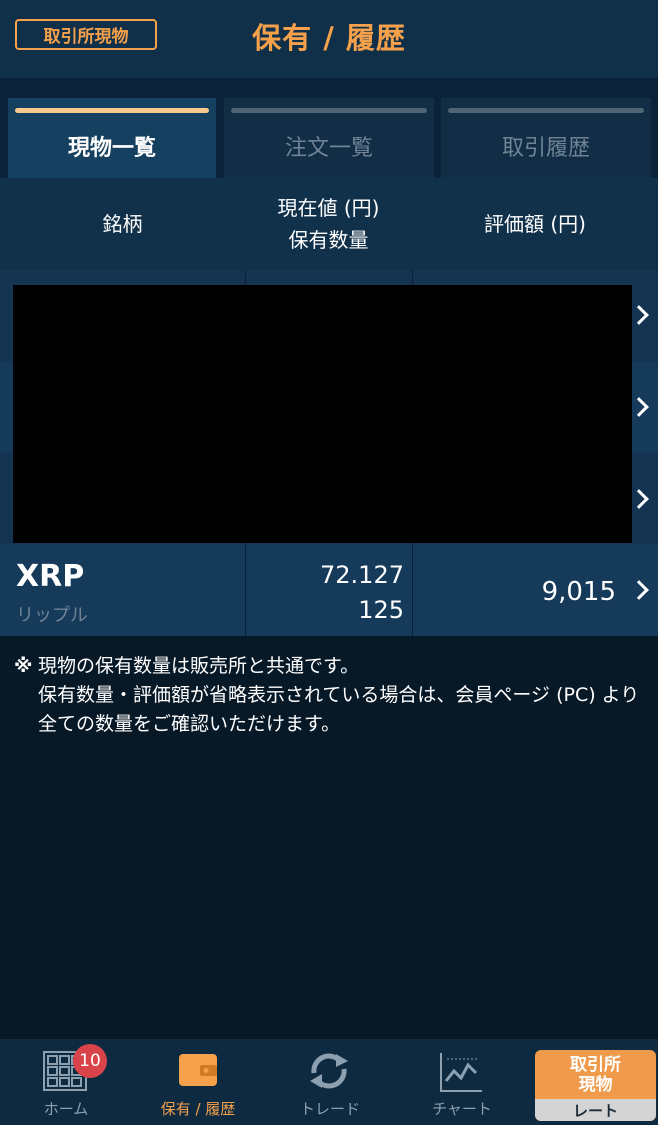 This screenshot has height=1125, width=658. Describe the element at coordinates (362, 575) in the screenshot. I see `current-price: 72.127` at that location.